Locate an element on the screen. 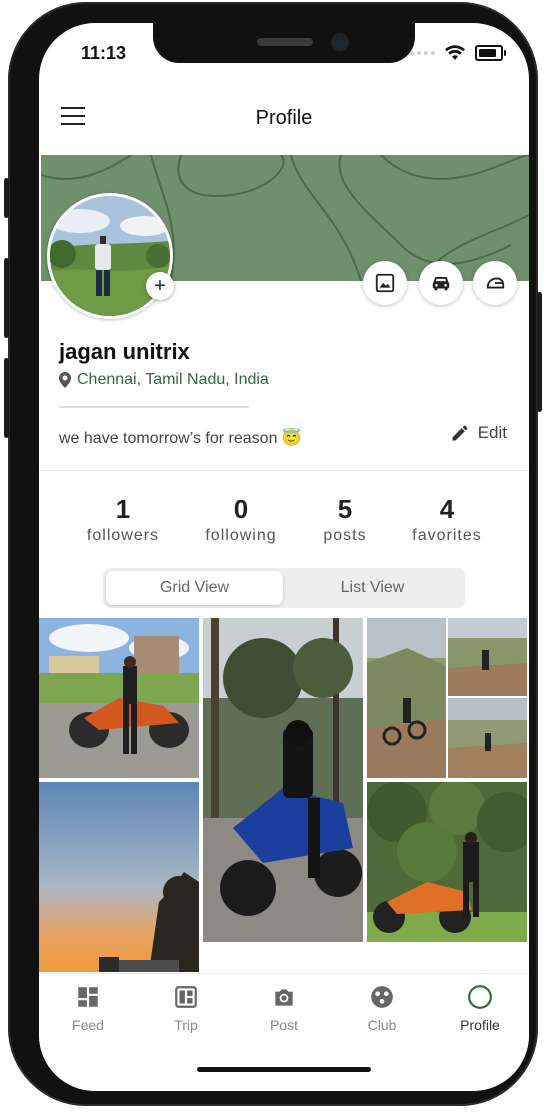 This screenshot has width=546, height=1112. volume-down-button is located at coordinates (6, 398).